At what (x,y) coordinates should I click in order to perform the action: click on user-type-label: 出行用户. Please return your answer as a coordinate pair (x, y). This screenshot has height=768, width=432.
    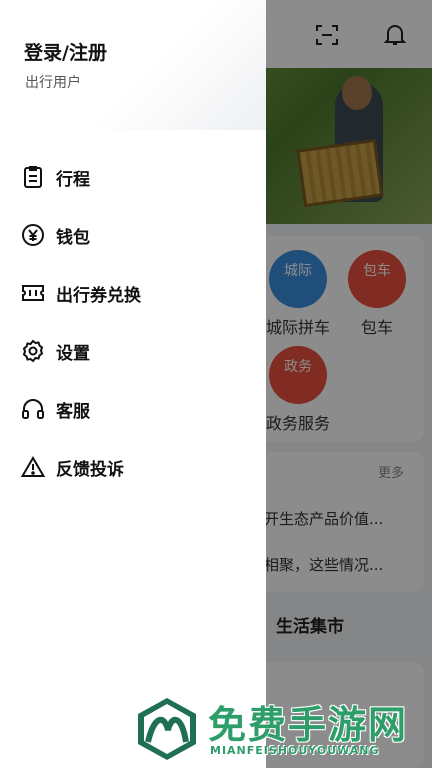
    Looking at the image, I should click on (53, 83).